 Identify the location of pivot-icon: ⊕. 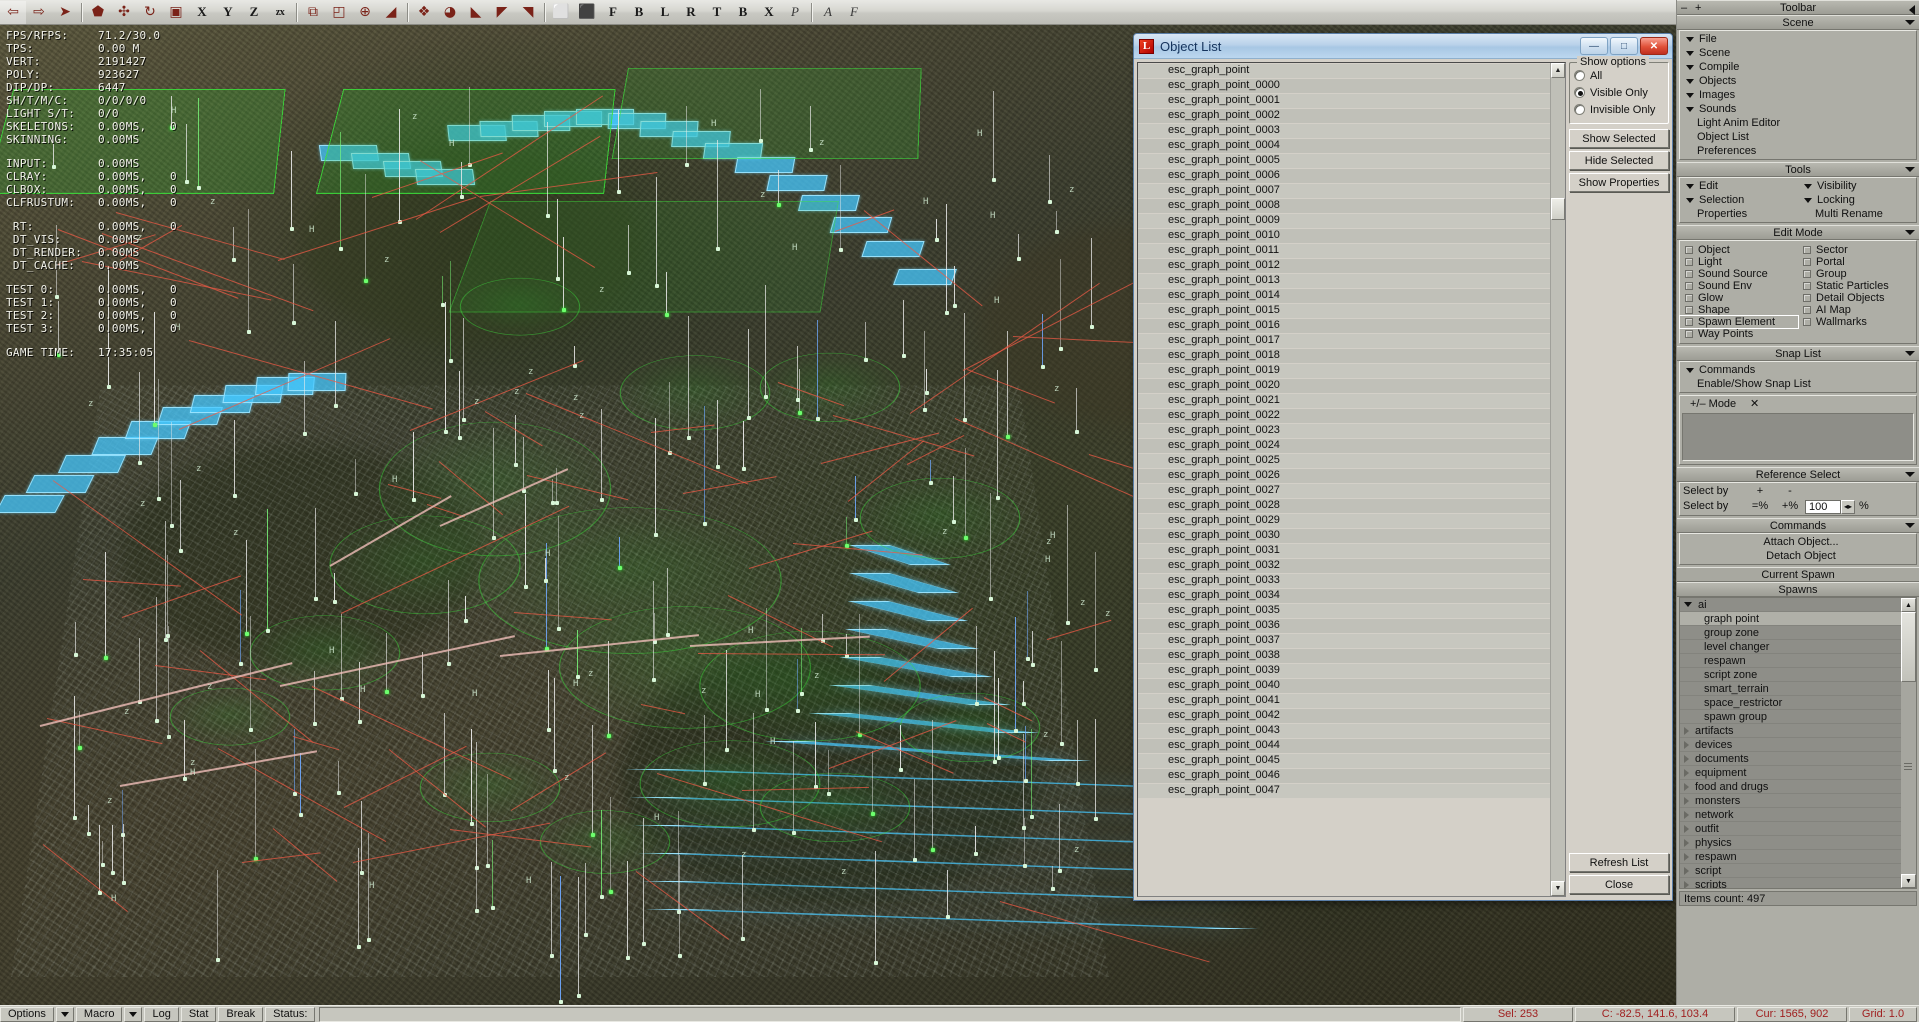
(365, 12).